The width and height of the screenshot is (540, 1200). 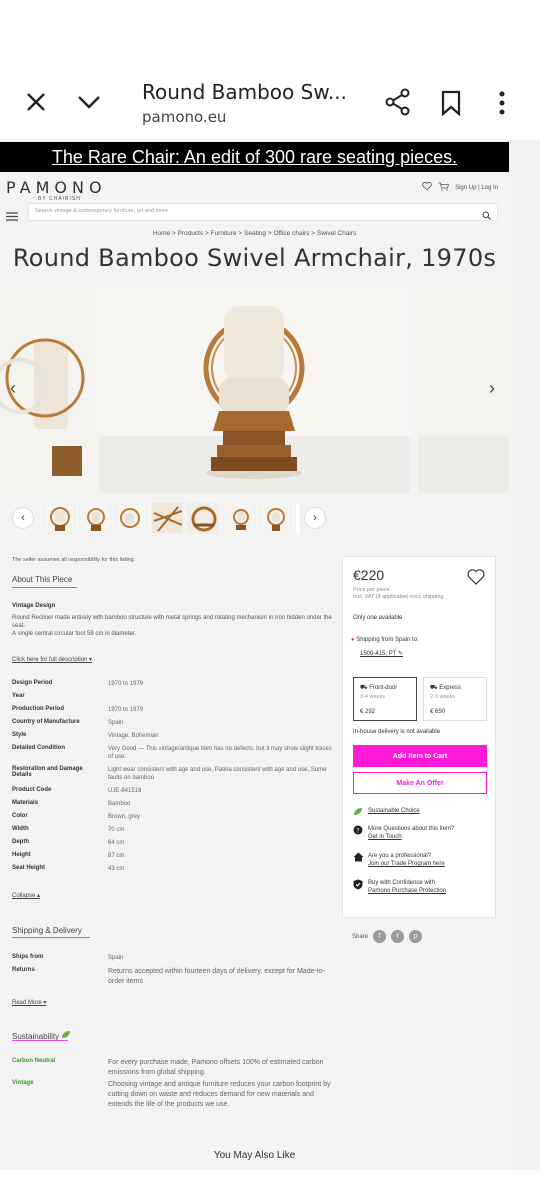 What do you see at coordinates (270, 70) in the screenshot?
I see `browser-toolbar: Round Bamboo Sw... pamono.eu` at bounding box center [270, 70].